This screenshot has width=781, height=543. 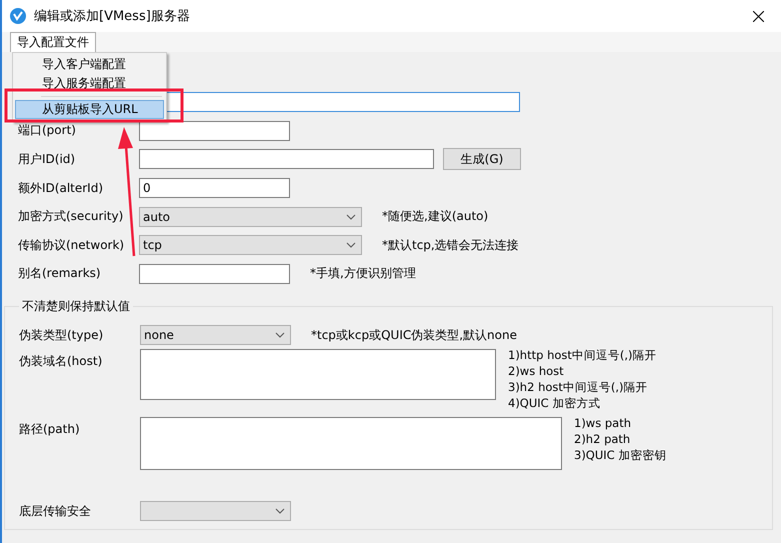 What do you see at coordinates (215, 335) in the screenshot?
I see `dropdown: none` at bounding box center [215, 335].